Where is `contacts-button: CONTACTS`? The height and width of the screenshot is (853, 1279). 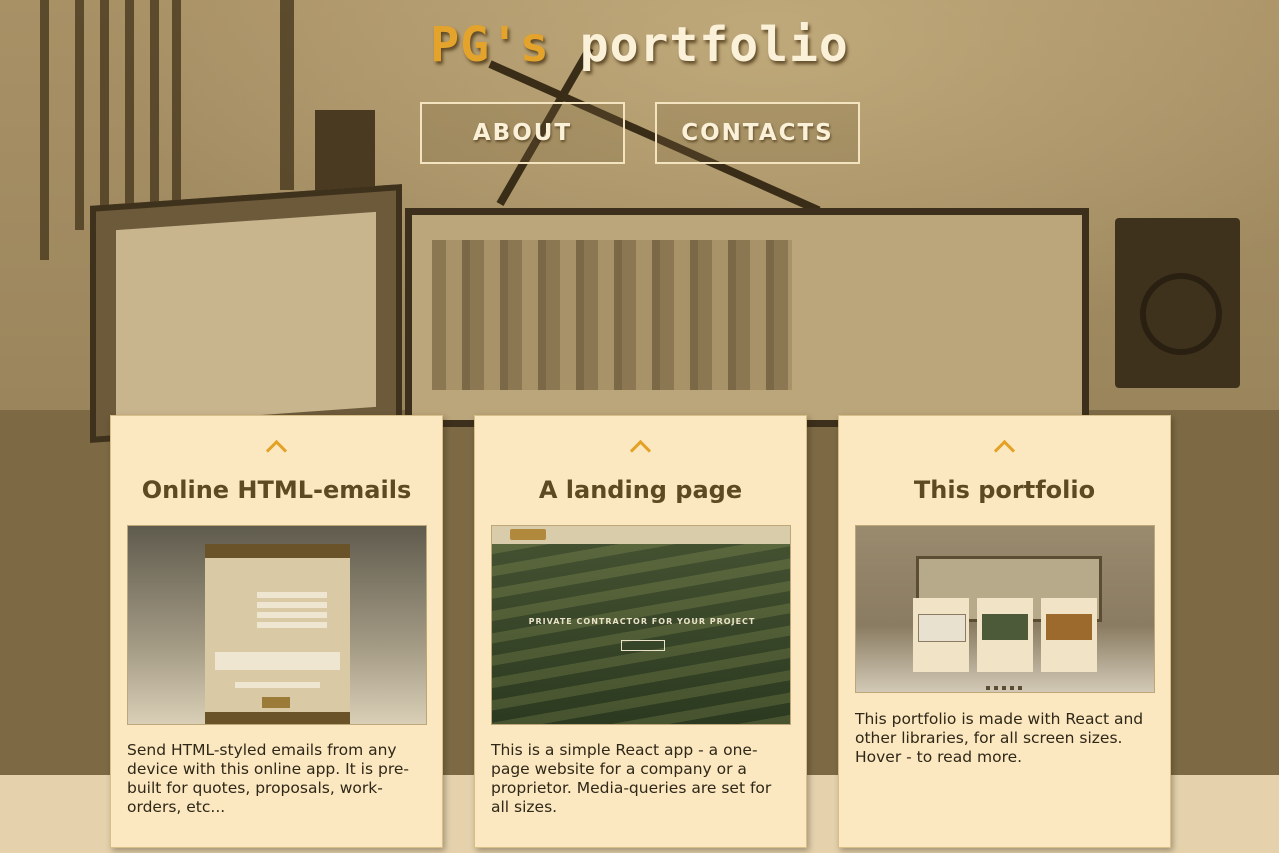 contacts-button: CONTACTS is located at coordinates (757, 133).